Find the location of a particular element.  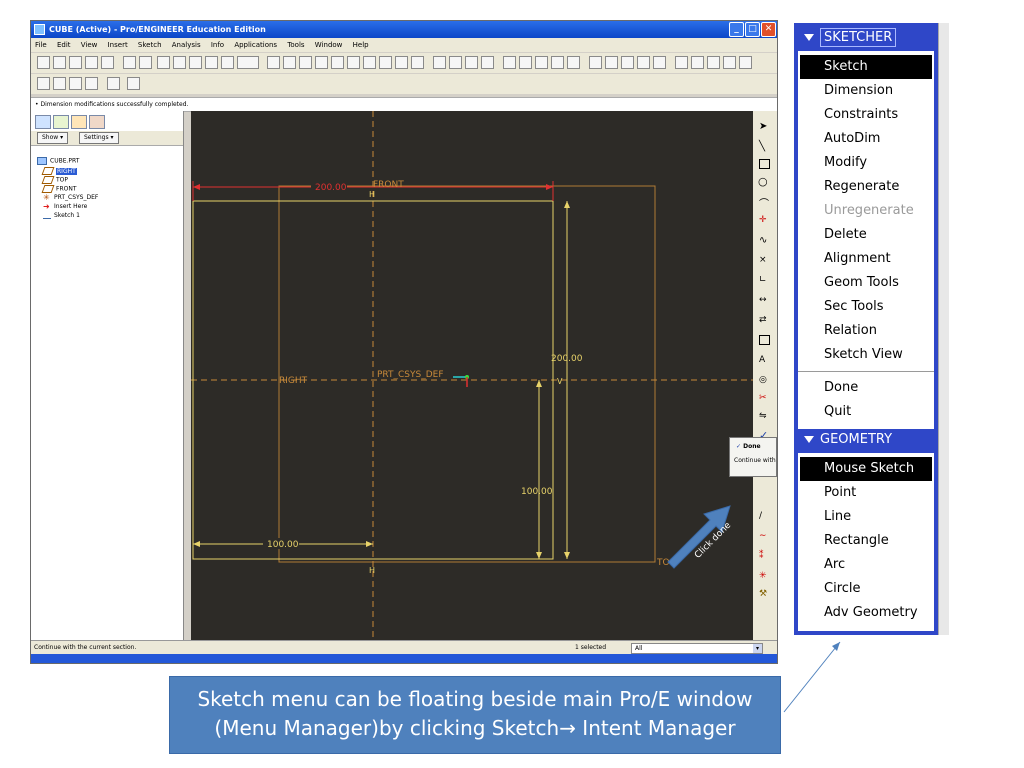

menu-file: File is located at coordinates (41, 45).